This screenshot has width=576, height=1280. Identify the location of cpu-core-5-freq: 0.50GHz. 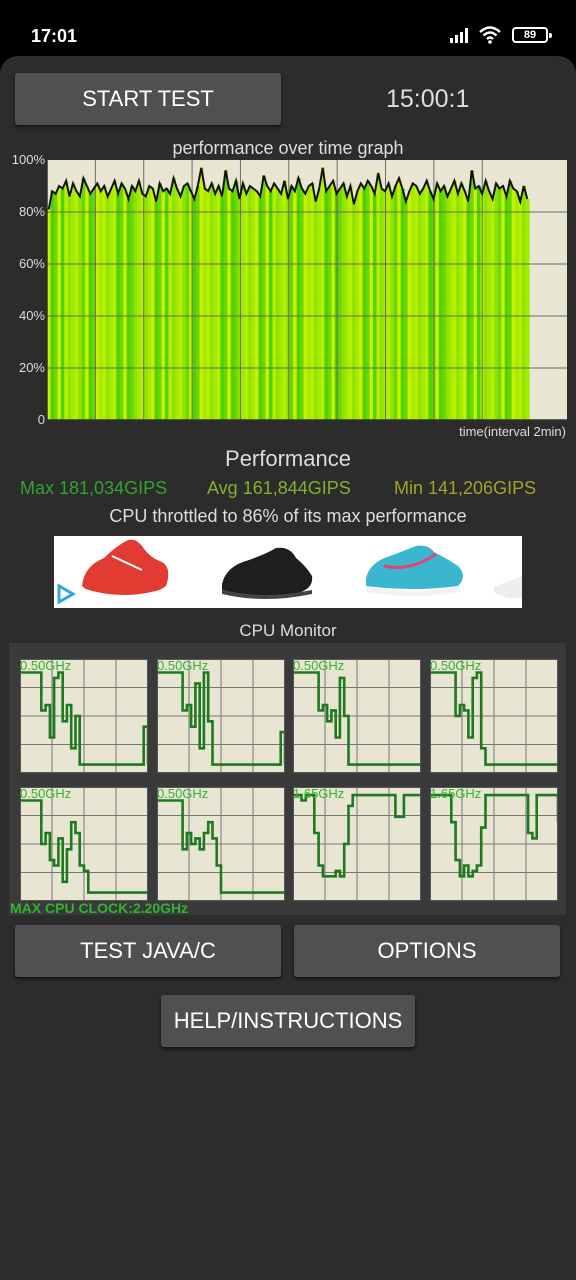
(46, 793).